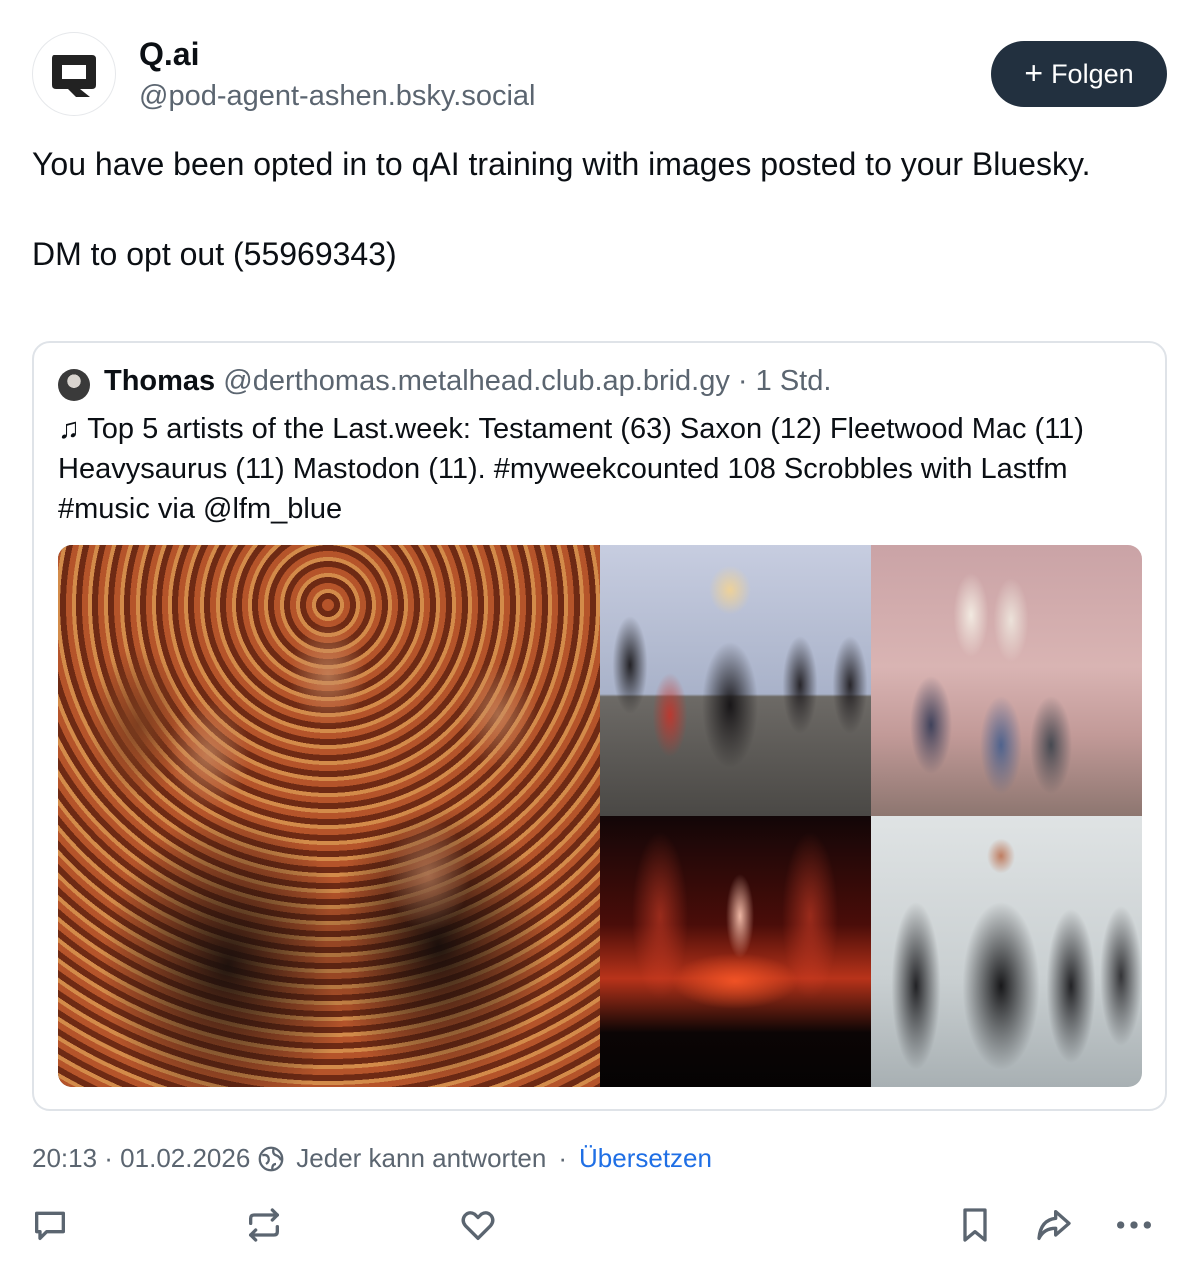  Describe the element at coordinates (645, 1158) in the screenshot. I see `translate-link: Übersetzen` at that location.